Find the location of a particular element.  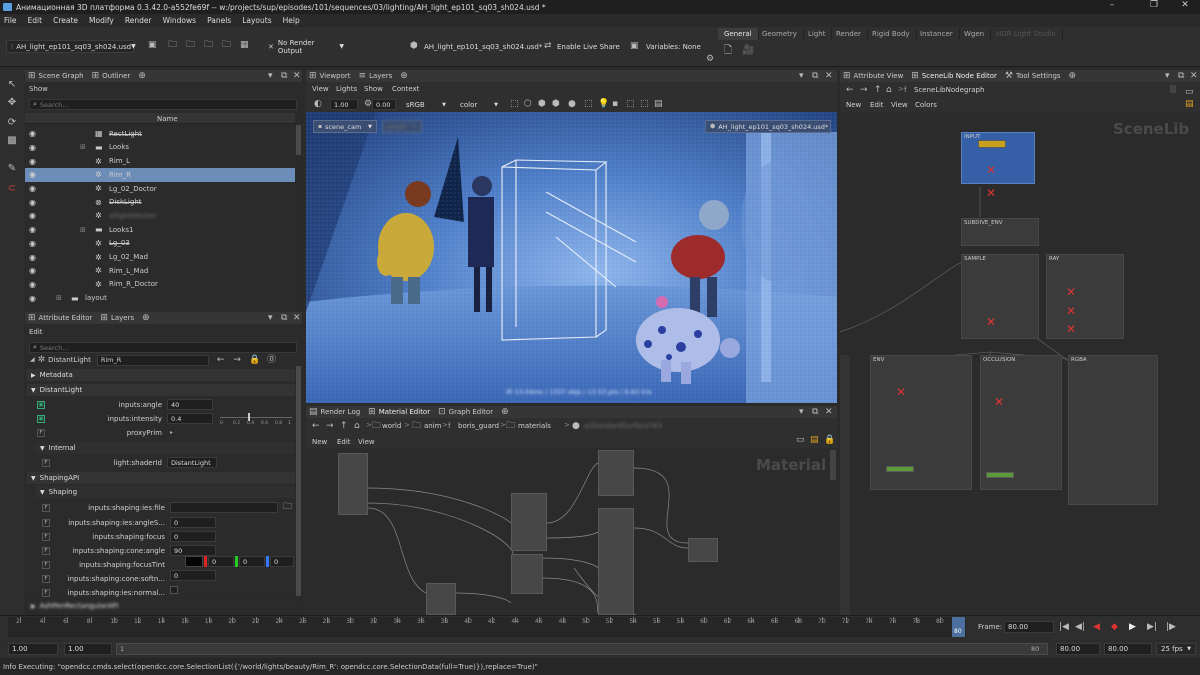

shelf-camera-icon: 🎥 is located at coordinates (748, 51).